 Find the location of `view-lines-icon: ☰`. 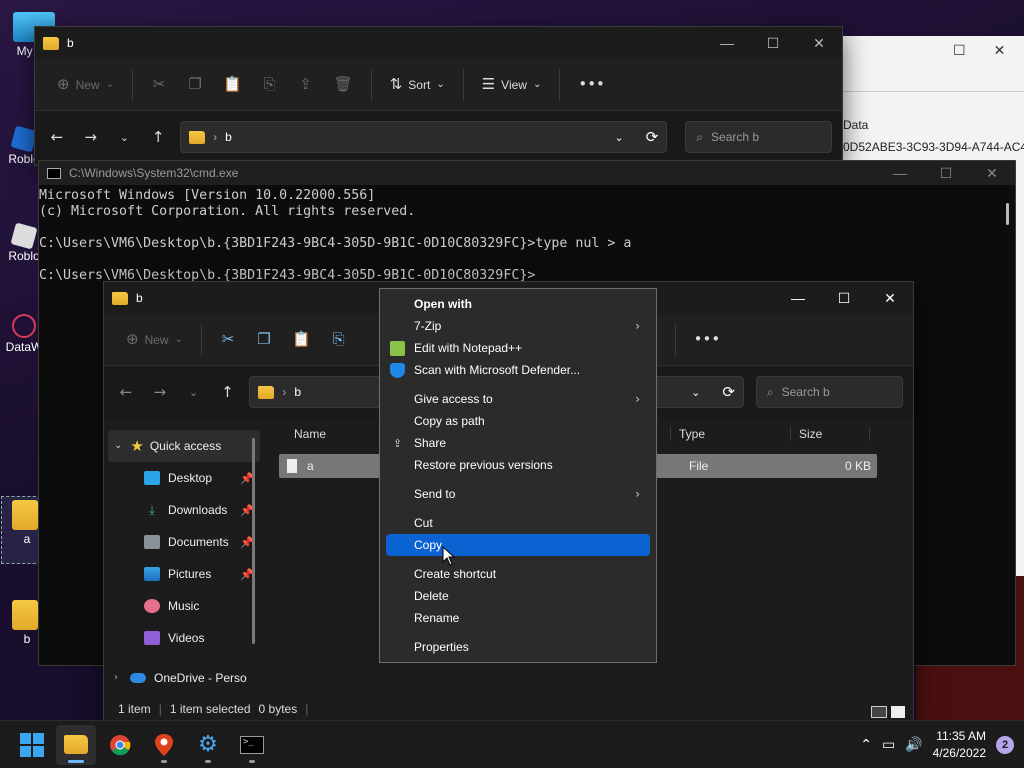

view-lines-icon: ☰ is located at coordinates (488, 84).